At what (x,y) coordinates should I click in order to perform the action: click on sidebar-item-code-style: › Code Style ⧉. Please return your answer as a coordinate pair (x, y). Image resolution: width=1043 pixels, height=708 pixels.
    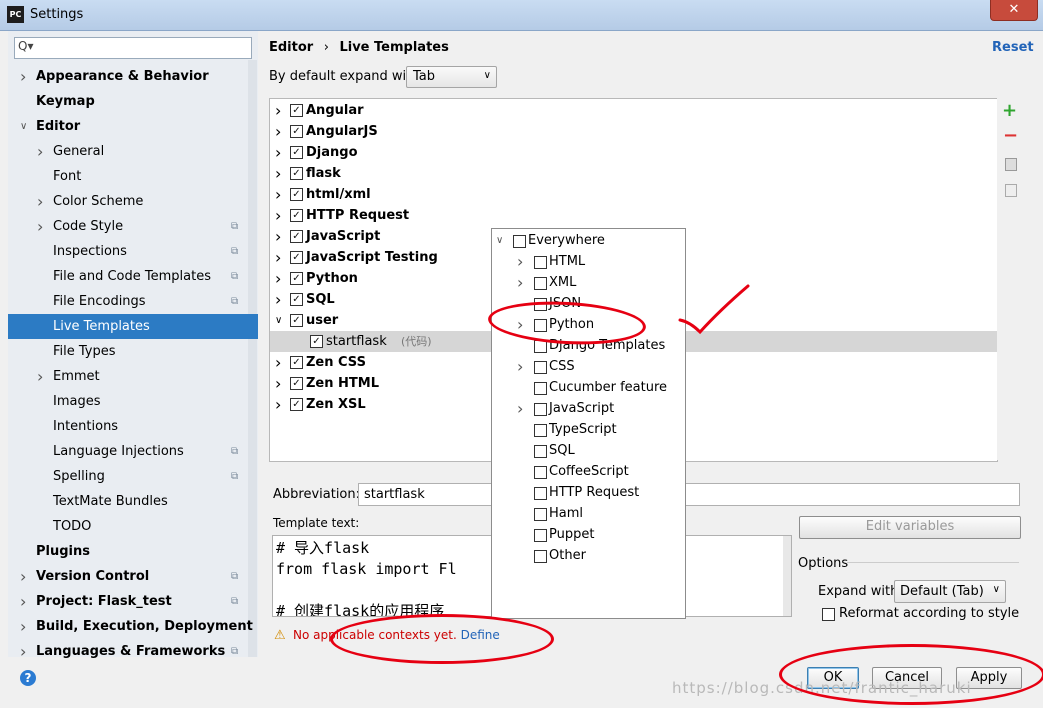
    Looking at the image, I should click on (133, 226).